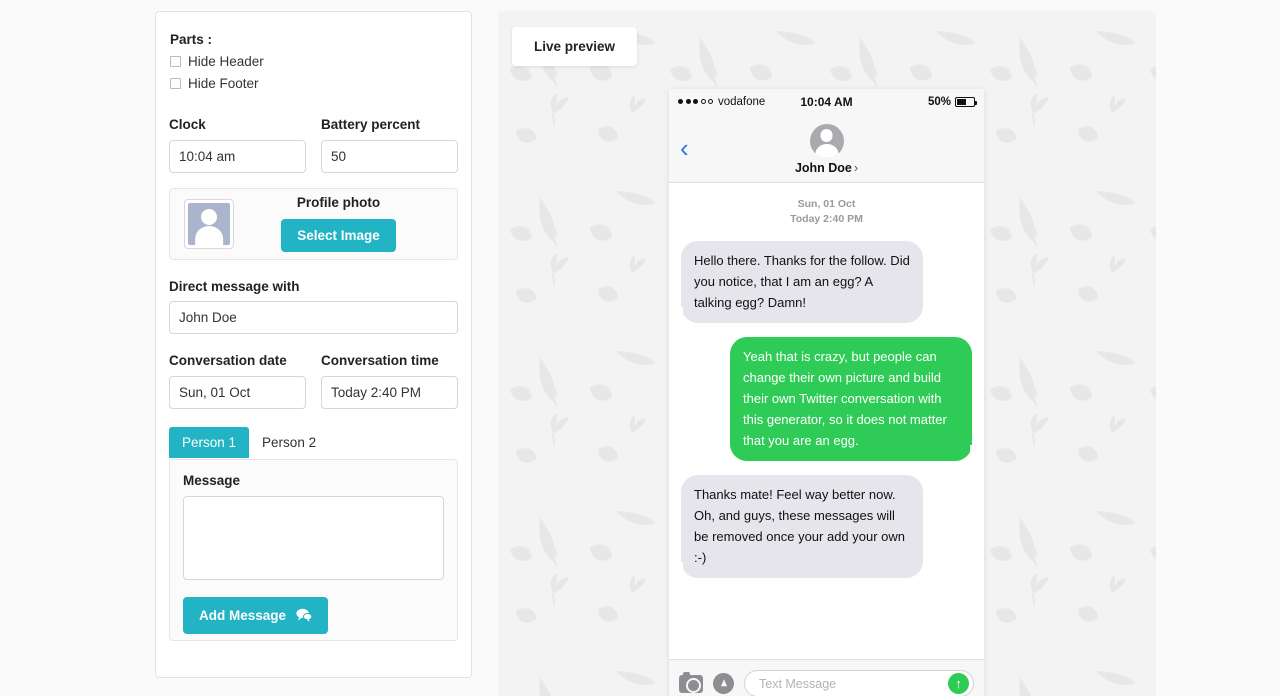  Describe the element at coordinates (175, 61) in the screenshot. I see `checkbox-hide-header-box` at that location.